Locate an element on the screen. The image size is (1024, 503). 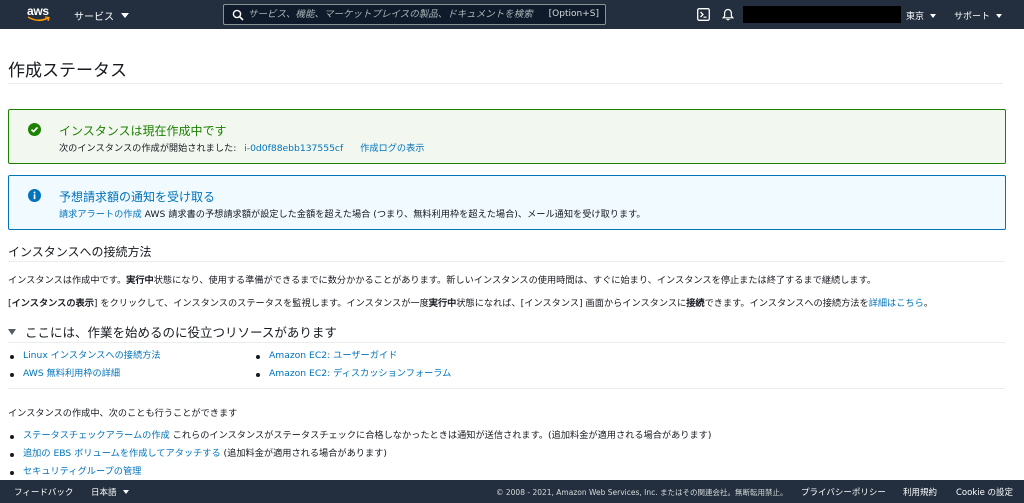
also-intro: インスタンスの作成中、次のことも行うことができます is located at coordinates (123, 413).